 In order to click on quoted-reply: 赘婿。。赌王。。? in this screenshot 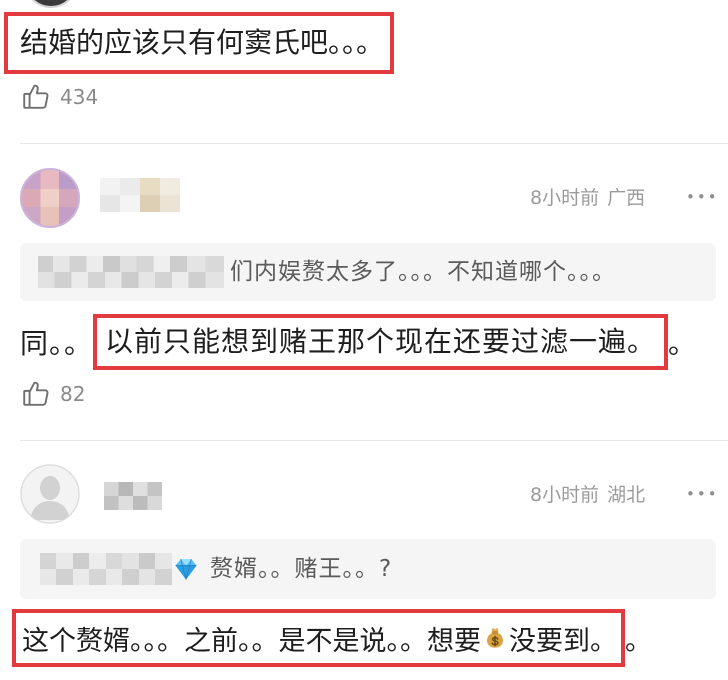, I will do `click(368, 569)`.